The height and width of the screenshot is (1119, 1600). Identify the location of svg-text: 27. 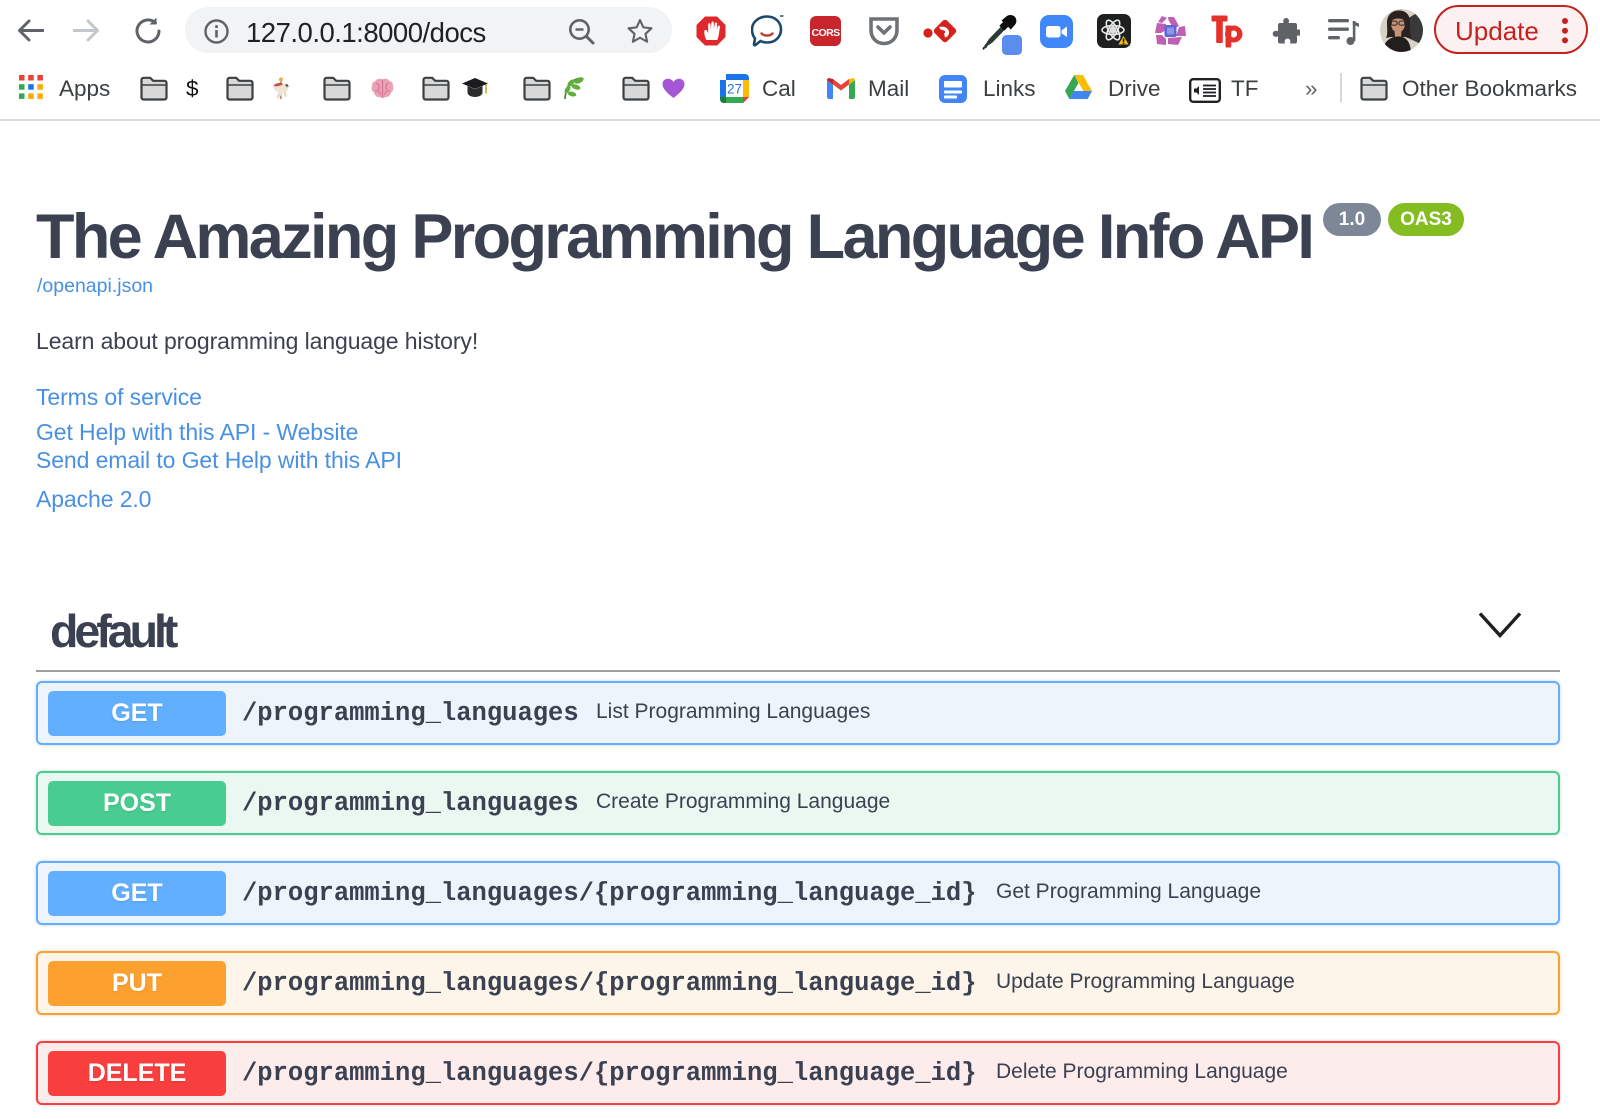
(734, 89).